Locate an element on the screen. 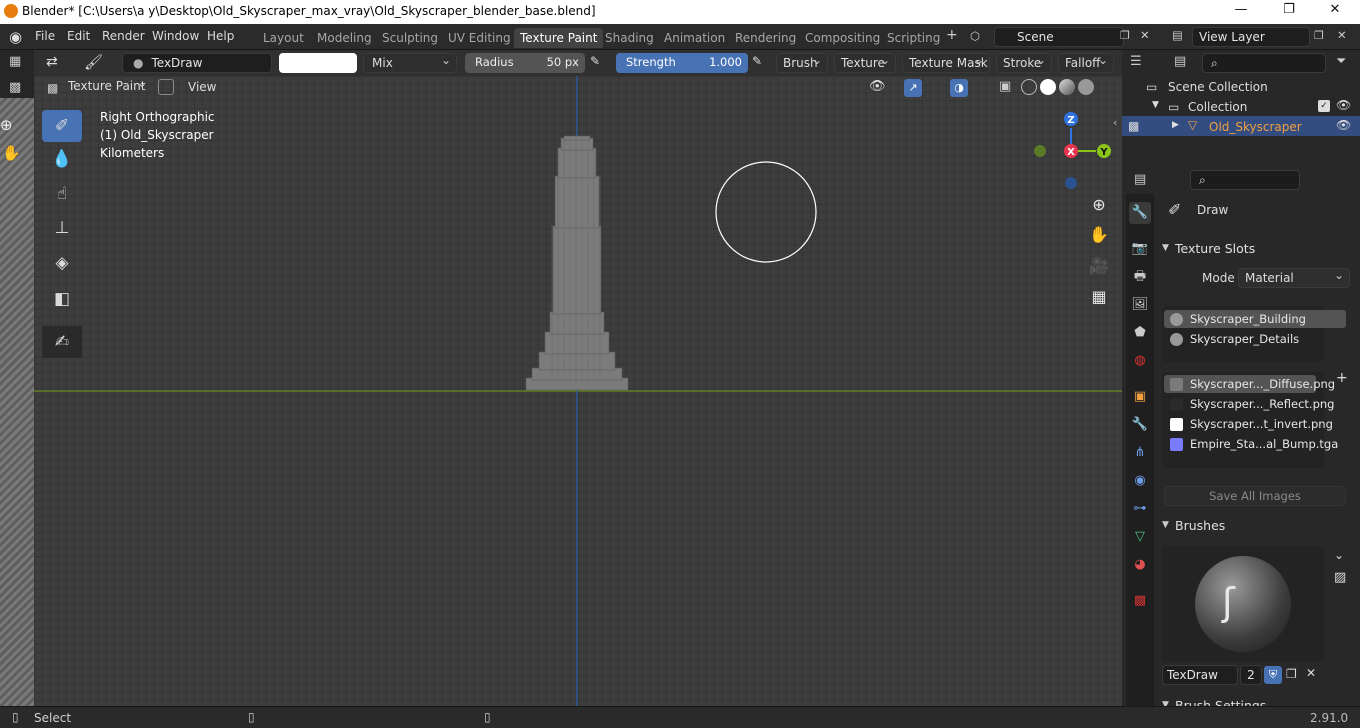 The image size is (1360, 728). constraints-tab-icon: ⊶ is located at coordinates (1140, 509).